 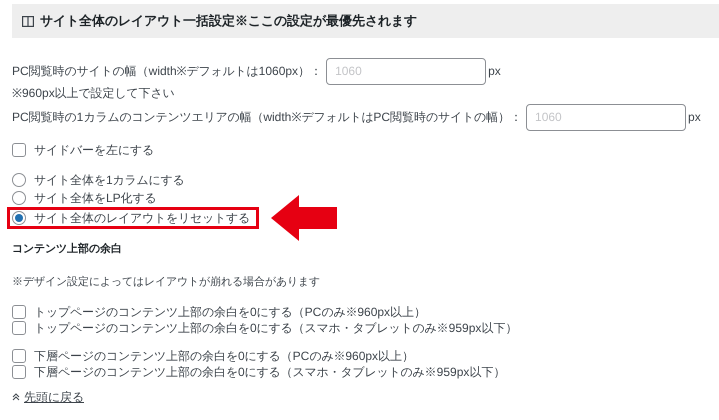 What do you see at coordinates (95, 198) in the screenshot?
I see `radio-label: サイト全体をLP化する` at bounding box center [95, 198].